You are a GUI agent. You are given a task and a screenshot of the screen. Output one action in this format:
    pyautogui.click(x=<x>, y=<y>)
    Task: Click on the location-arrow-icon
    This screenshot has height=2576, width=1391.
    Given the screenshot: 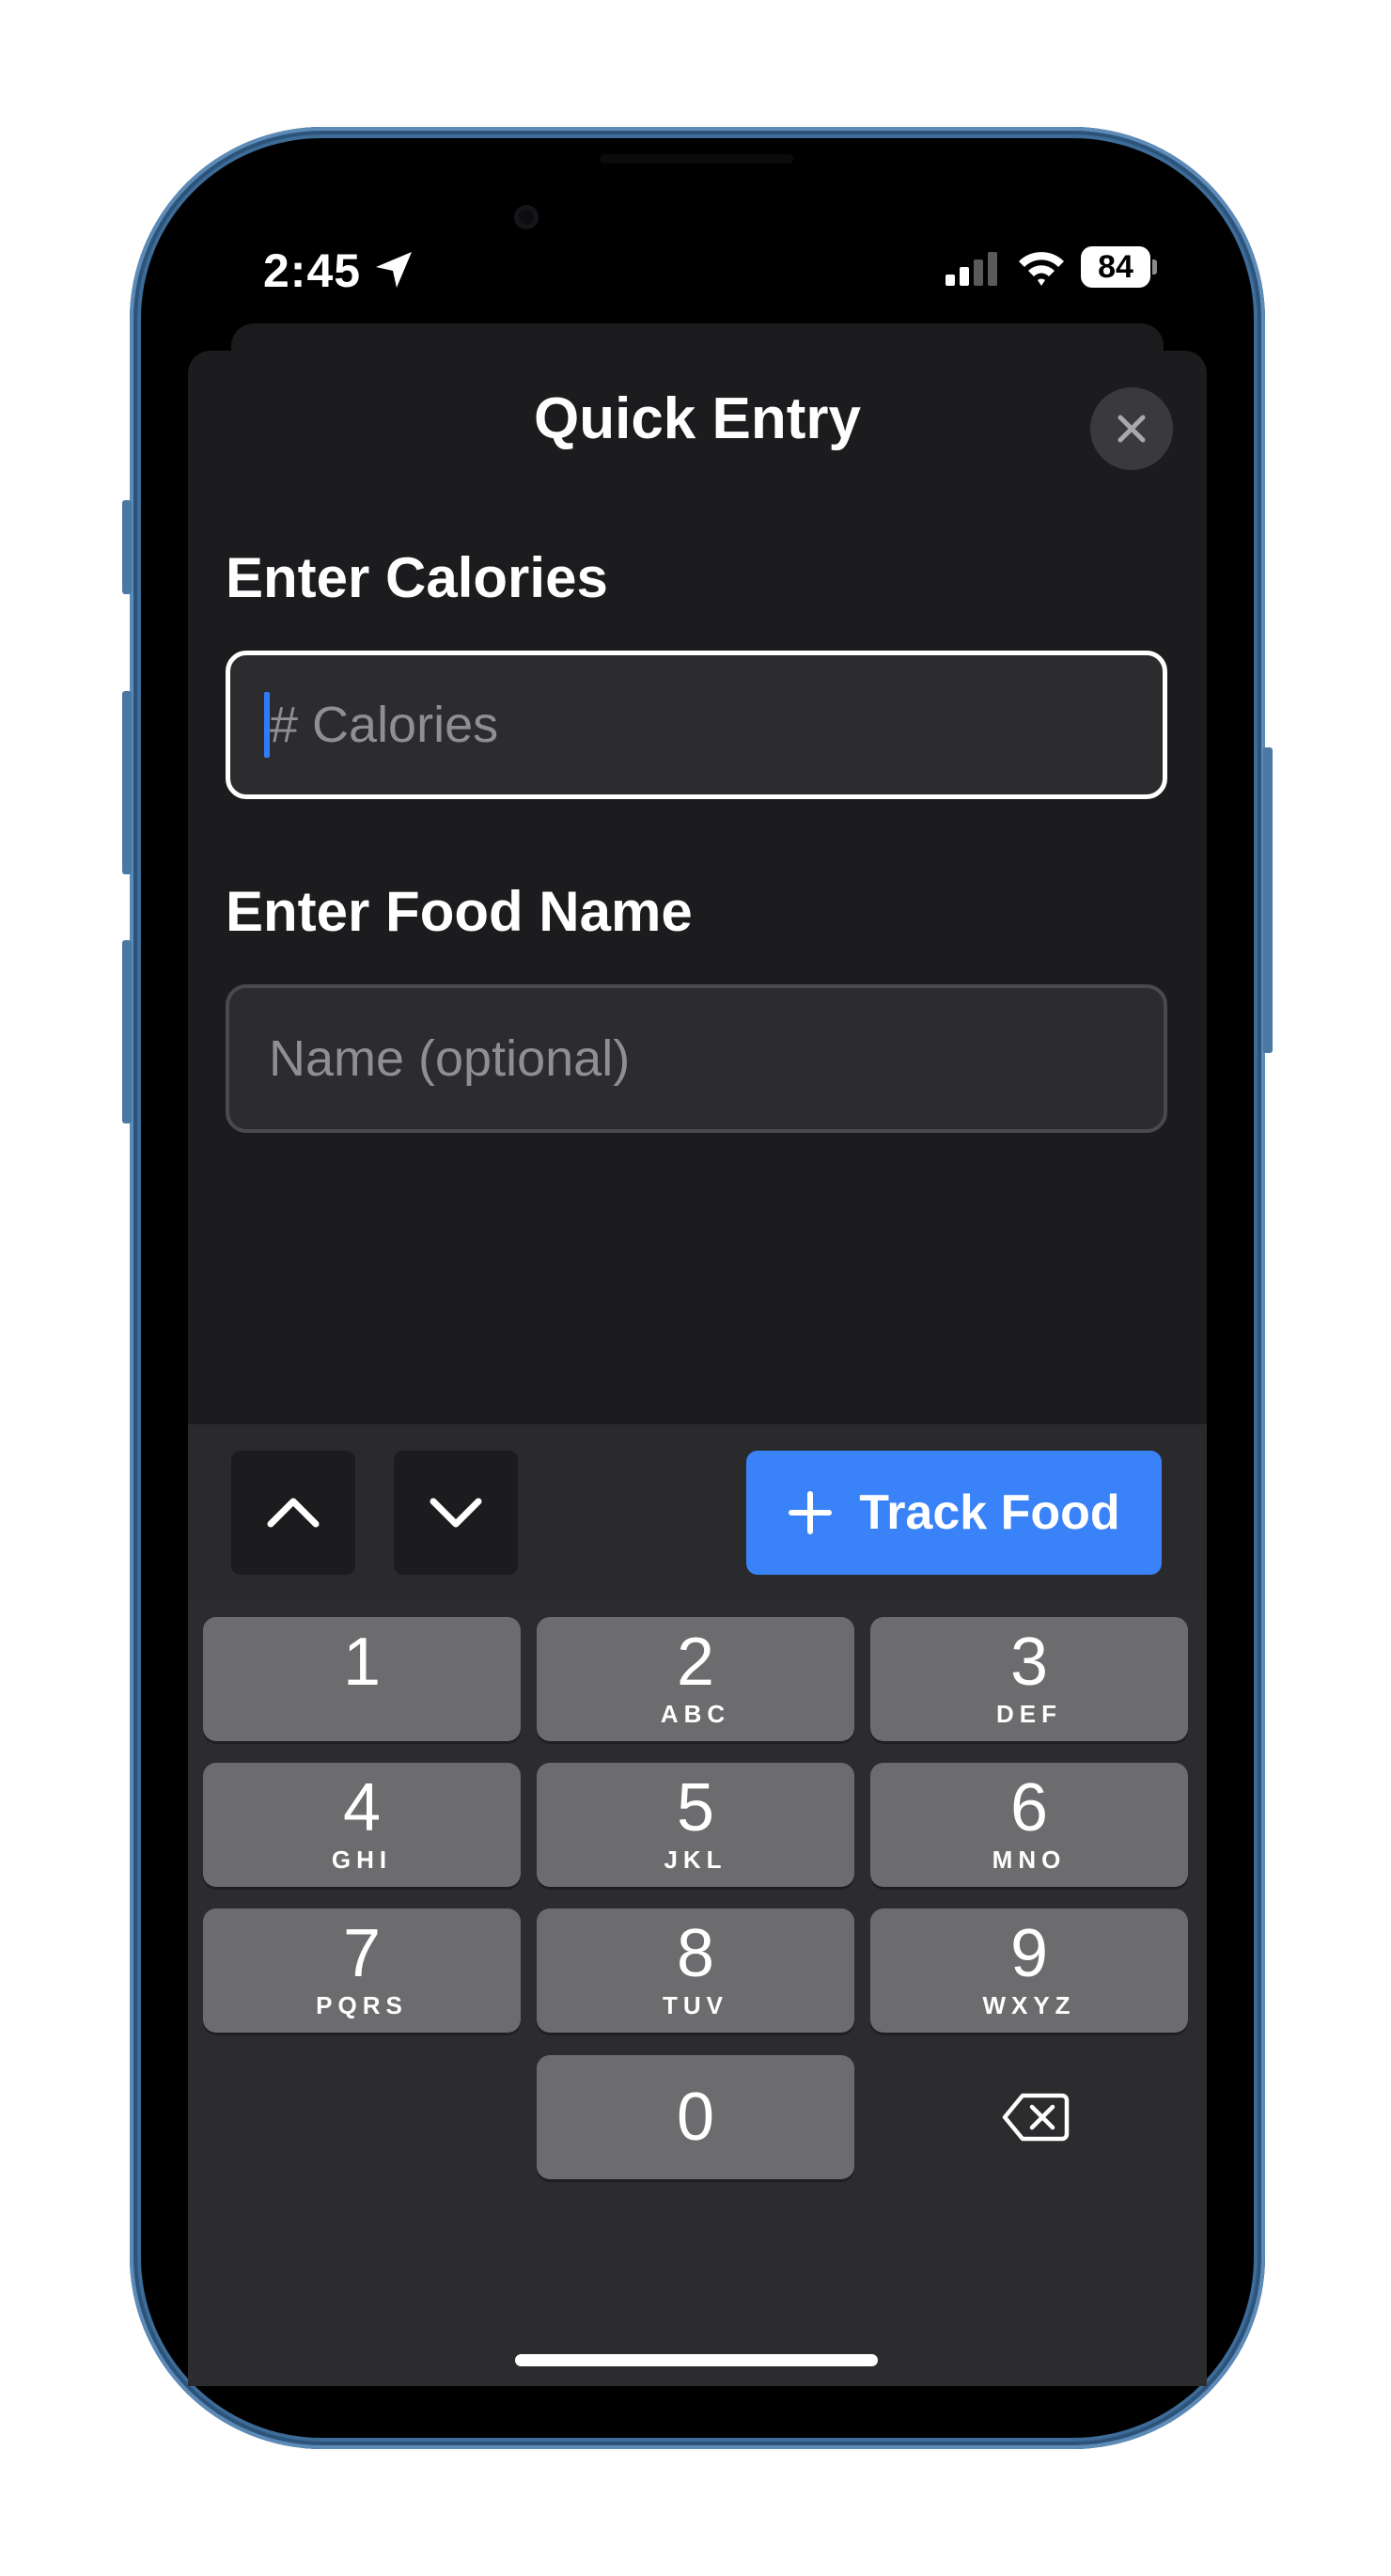 What is the action you would take?
    pyautogui.click(x=393, y=269)
    